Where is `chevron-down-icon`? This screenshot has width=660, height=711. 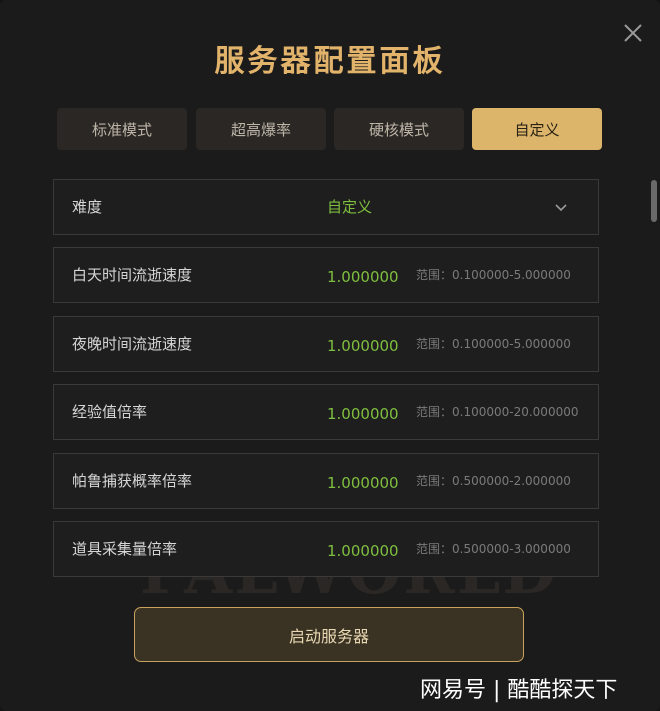
chevron-down-icon is located at coordinates (561, 207).